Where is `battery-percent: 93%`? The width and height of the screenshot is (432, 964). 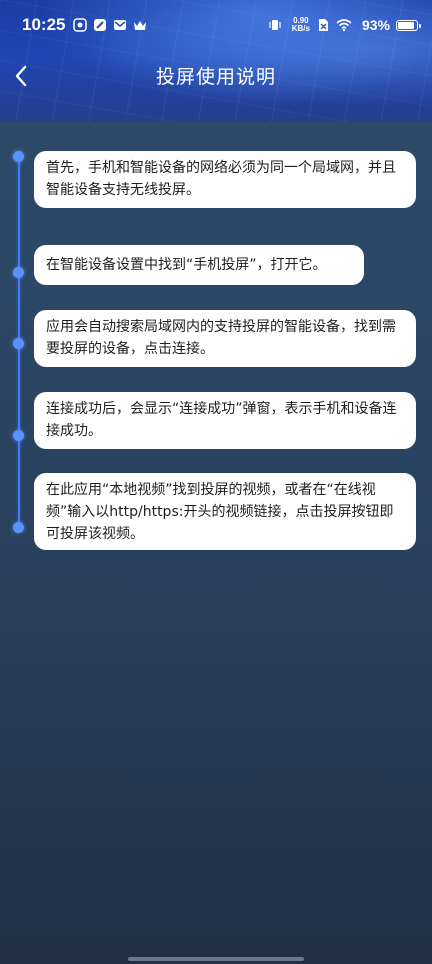
battery-percent: 93% is located at coordinates (375, 25).